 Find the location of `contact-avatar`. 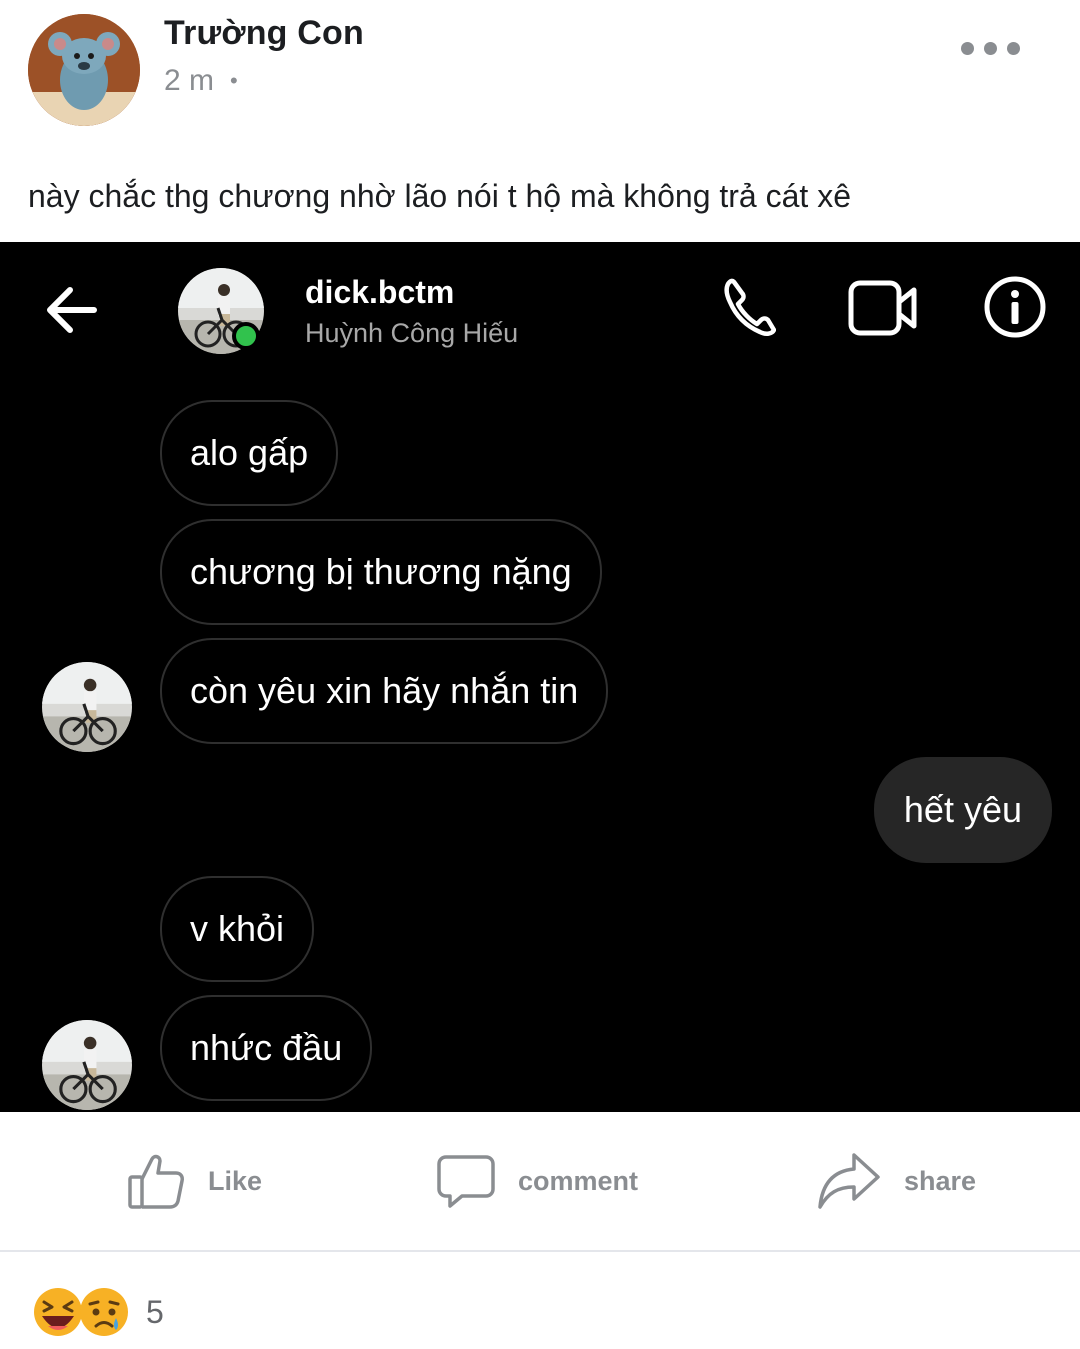

contact-avatar is located at coordinates (221, 311).